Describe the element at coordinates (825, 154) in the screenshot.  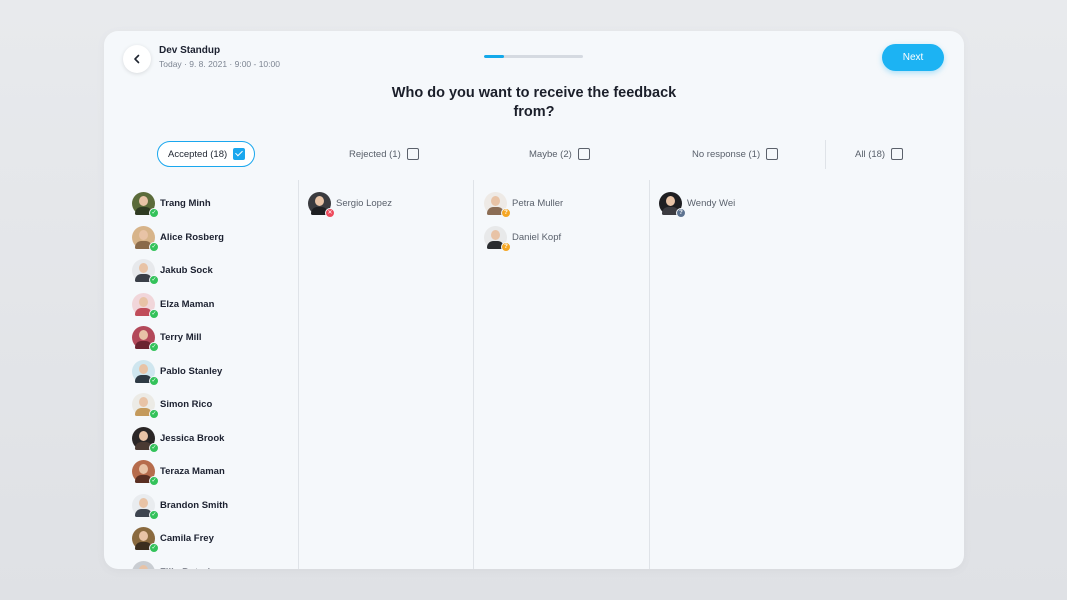
I see `filter-divider` at that location.